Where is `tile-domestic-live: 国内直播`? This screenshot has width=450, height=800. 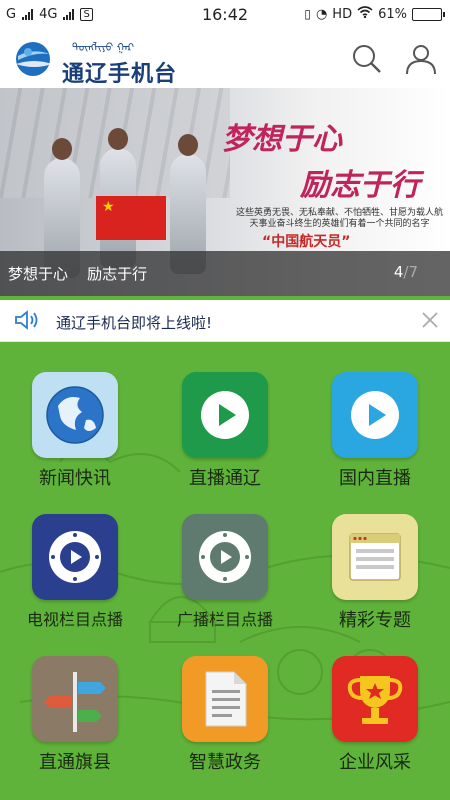 tile-domestic-live: 国内直播 is located at coordinates (375, 415).